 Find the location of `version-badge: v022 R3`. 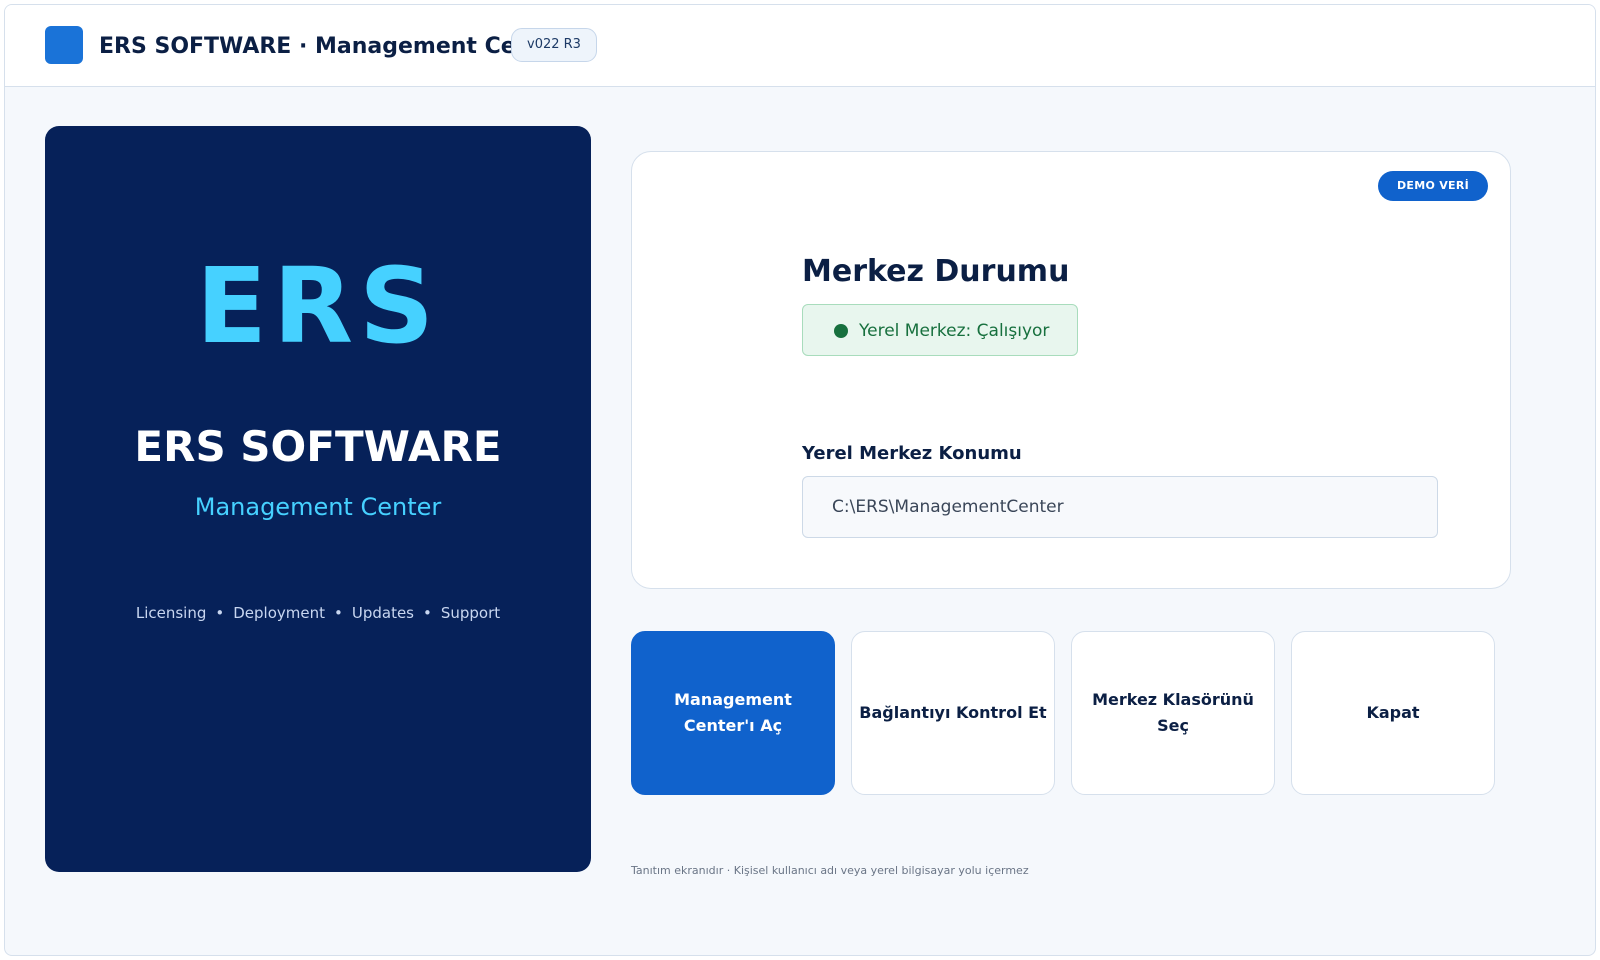

version-badge: v022 R3 is located at coordinates (554, 45).